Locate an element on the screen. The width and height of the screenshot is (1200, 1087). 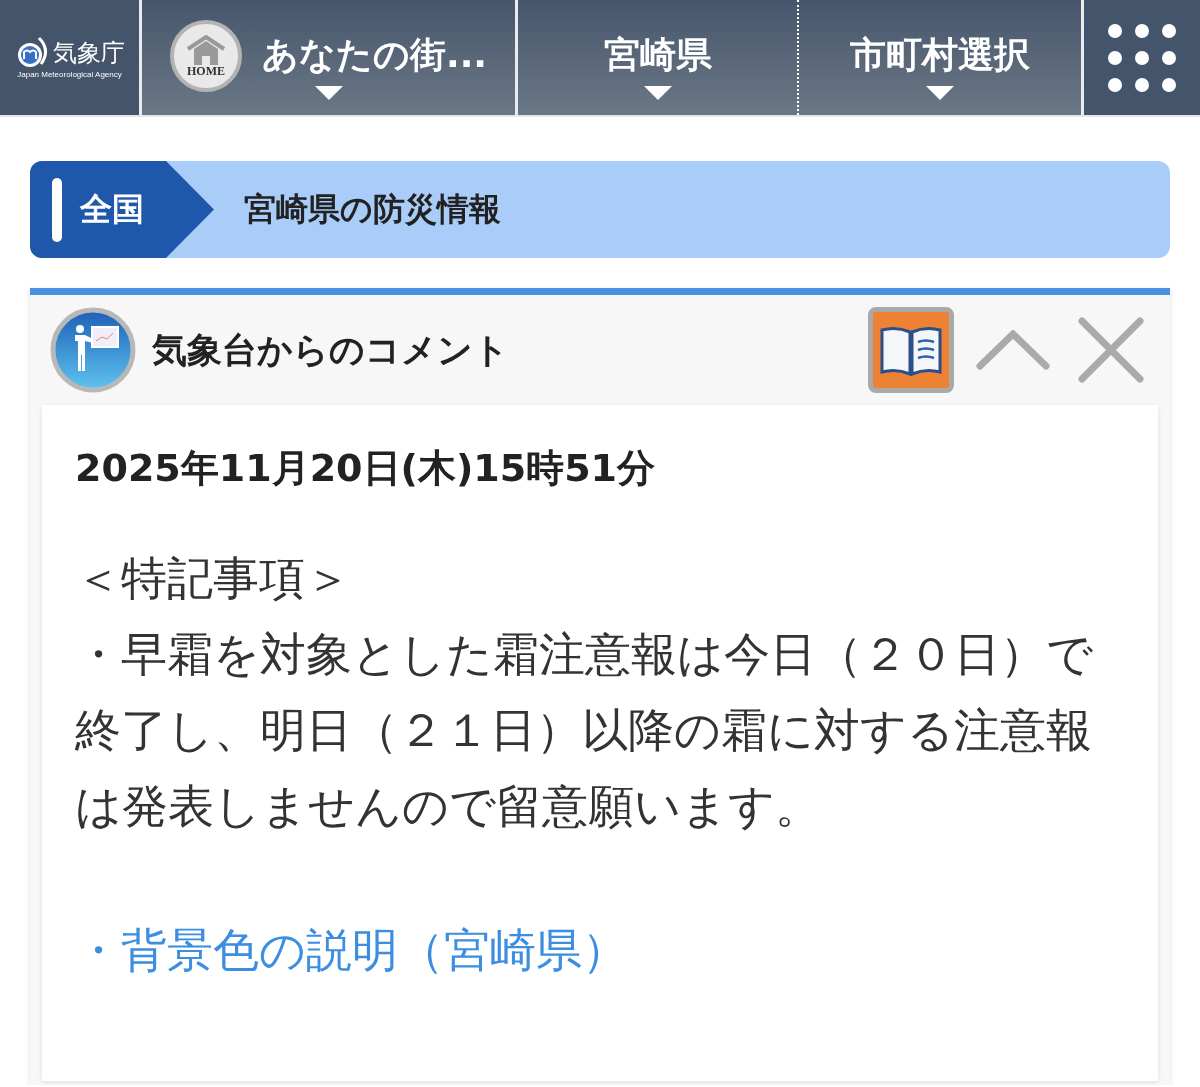
menu-dropdown: 市町村選択 is located at coordinates (940, 57).